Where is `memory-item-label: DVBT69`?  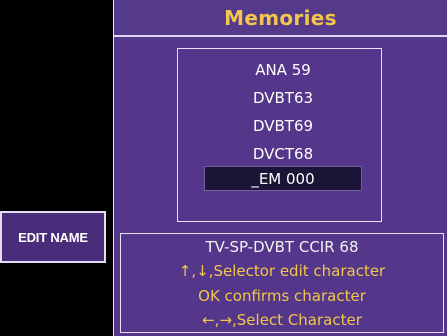
memory-item-label: DVBT69 is located at coordinates (283, 125).